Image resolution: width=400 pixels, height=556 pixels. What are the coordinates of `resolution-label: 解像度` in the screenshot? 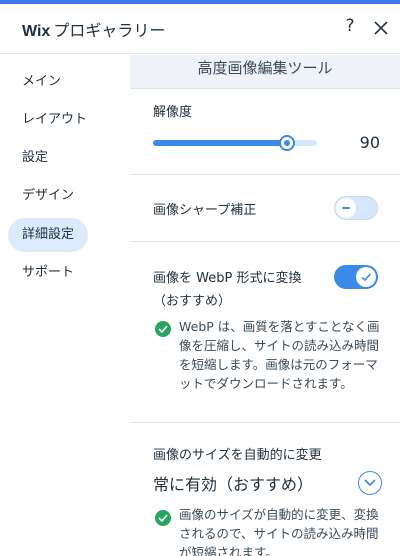 It's located at (173, 112).